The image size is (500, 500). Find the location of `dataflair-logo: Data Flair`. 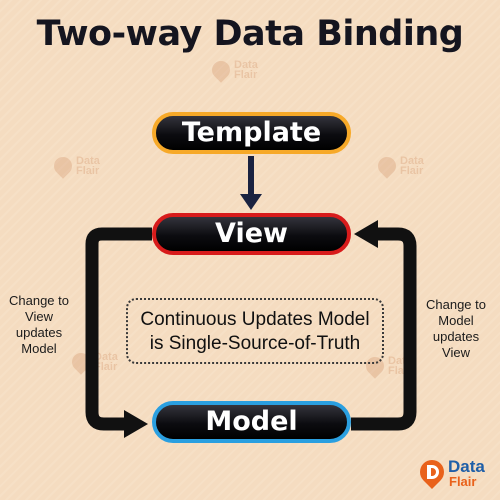

dataflair-logo: Data Flair is located at coordinates (454, 474).